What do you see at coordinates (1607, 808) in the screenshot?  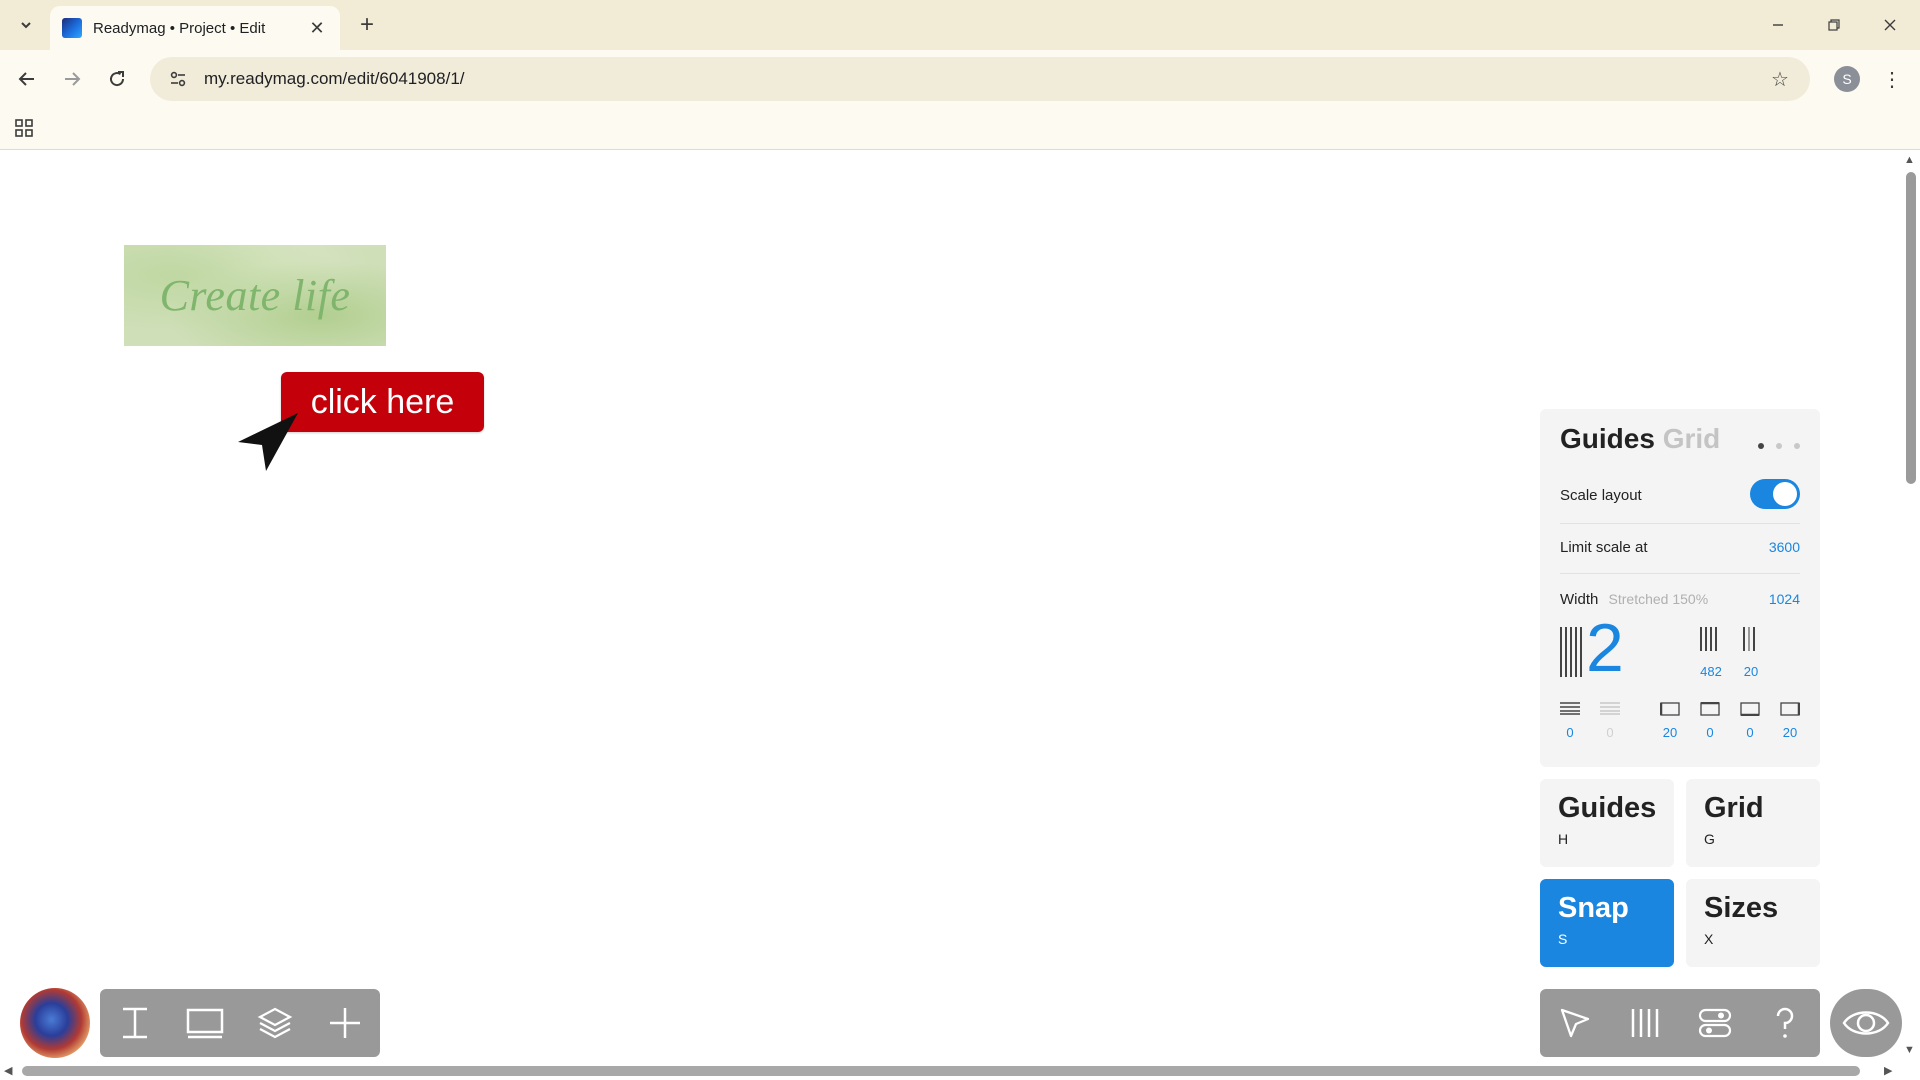 I see `tile-title: Guides` at bounding box center [1607, 808].